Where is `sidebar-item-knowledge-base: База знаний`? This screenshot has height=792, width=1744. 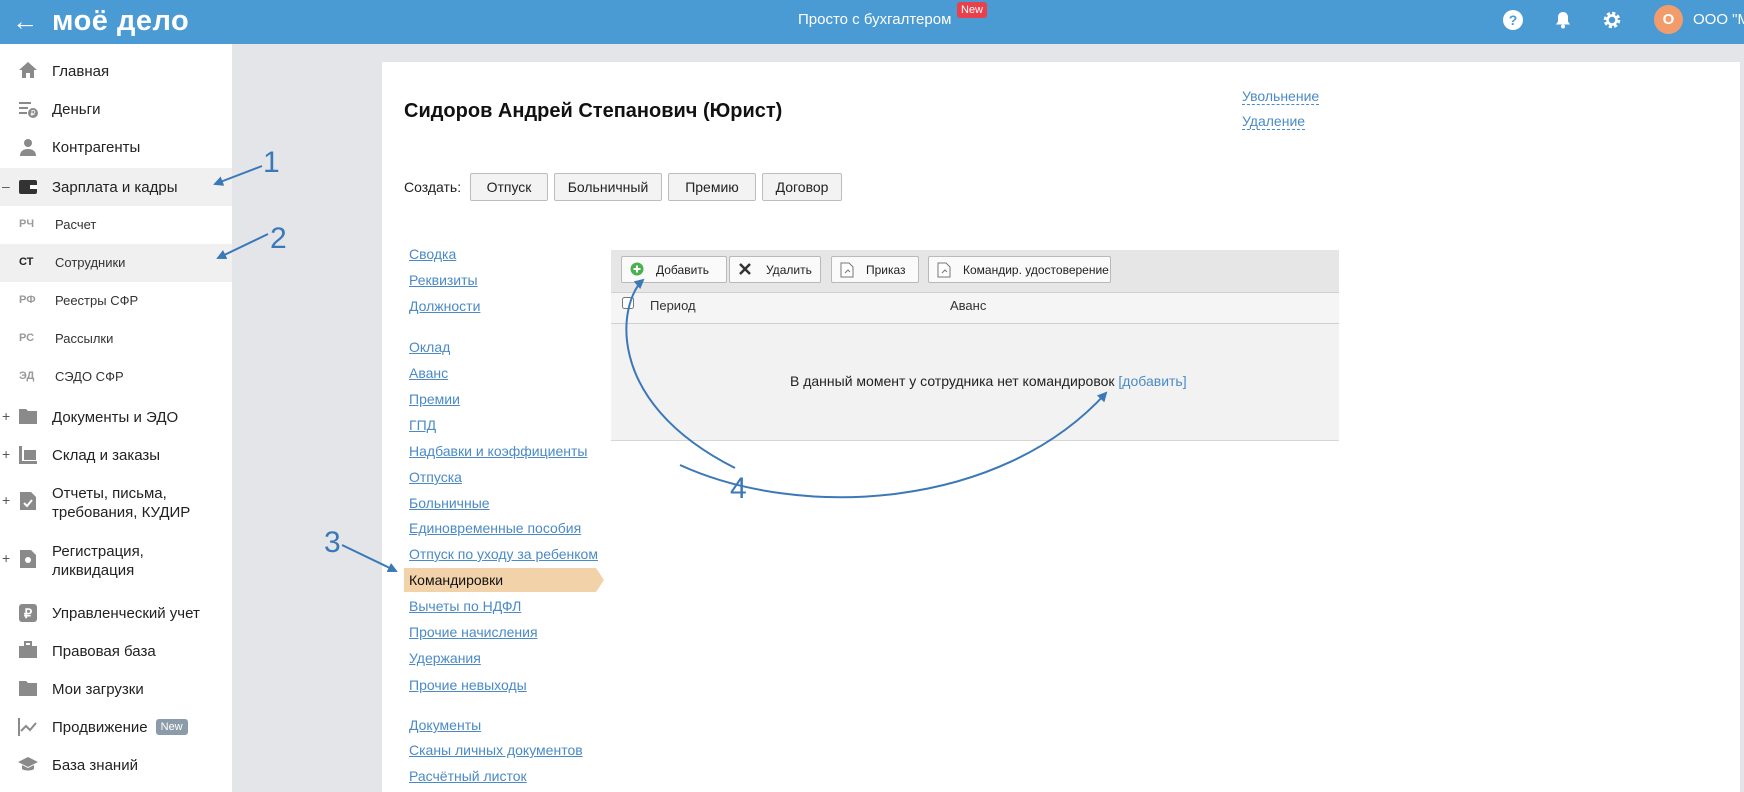 sidebar-item-knowledge-base: База знаний is located at coordinates (116, 765).